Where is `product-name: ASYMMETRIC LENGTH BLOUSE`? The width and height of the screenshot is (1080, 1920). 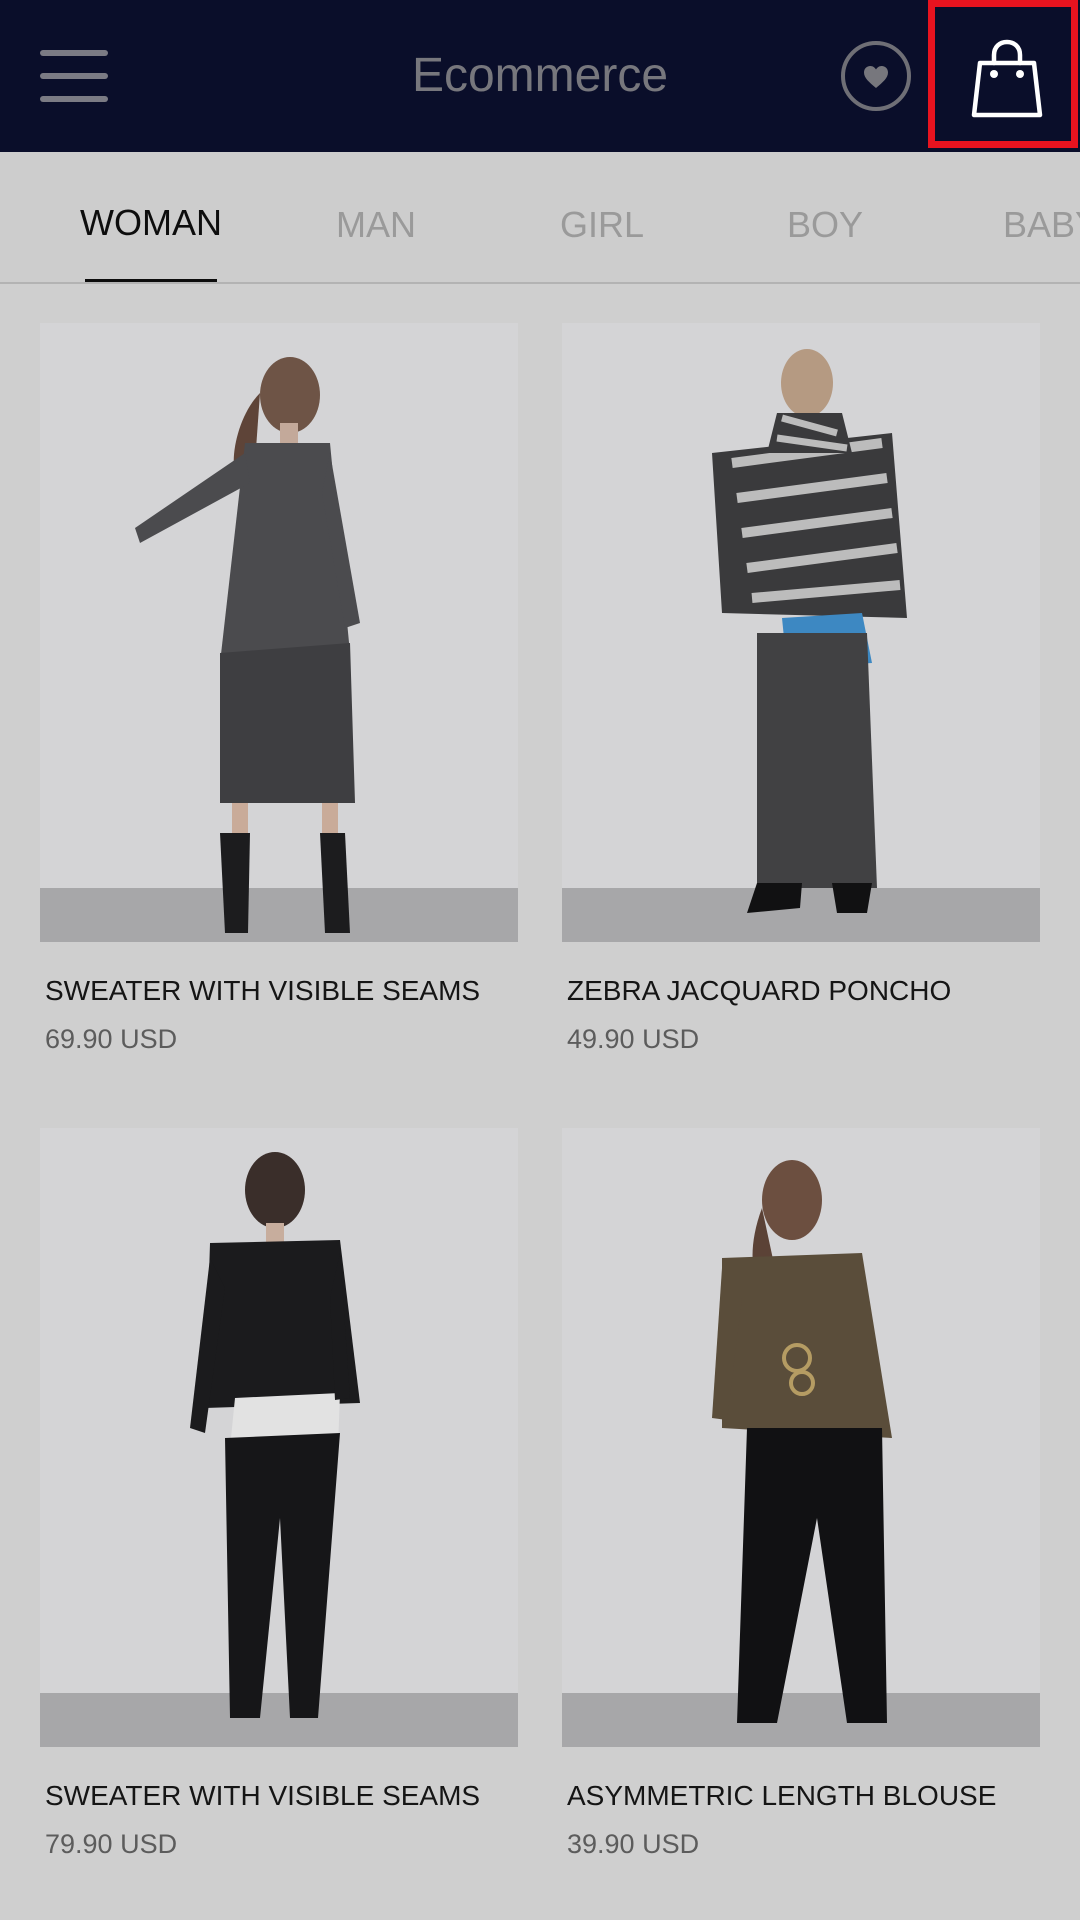 product-name: ASYMMETRIC LENGTH BLOUSE is located at coordinates (782, 1795).